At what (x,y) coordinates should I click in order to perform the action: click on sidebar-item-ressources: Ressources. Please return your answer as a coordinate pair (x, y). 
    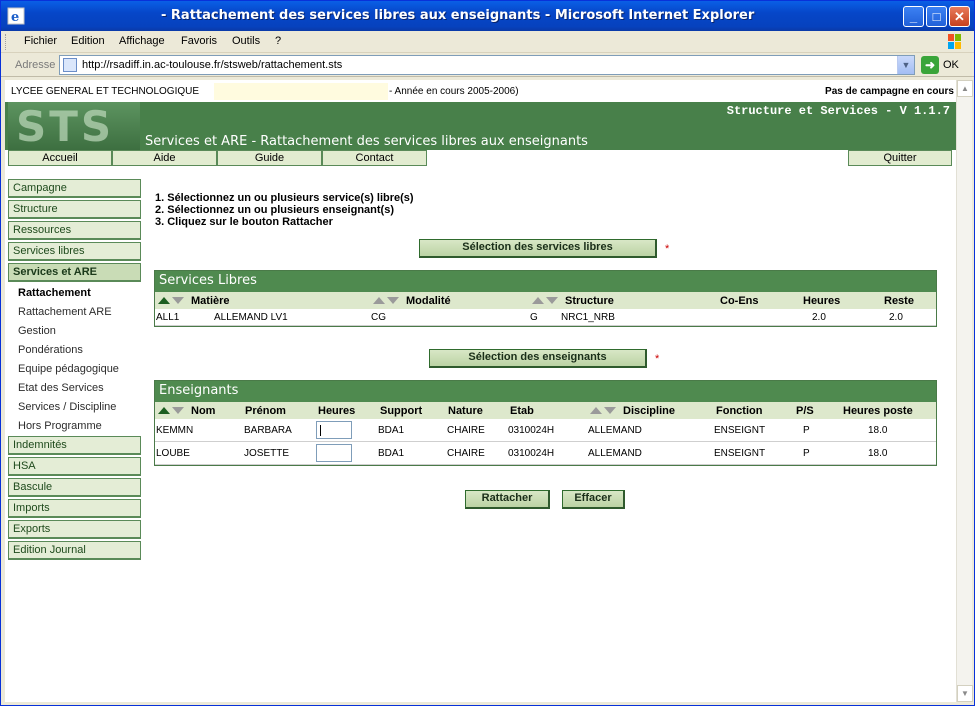
    Looking at the image, I should click on (74, 230).